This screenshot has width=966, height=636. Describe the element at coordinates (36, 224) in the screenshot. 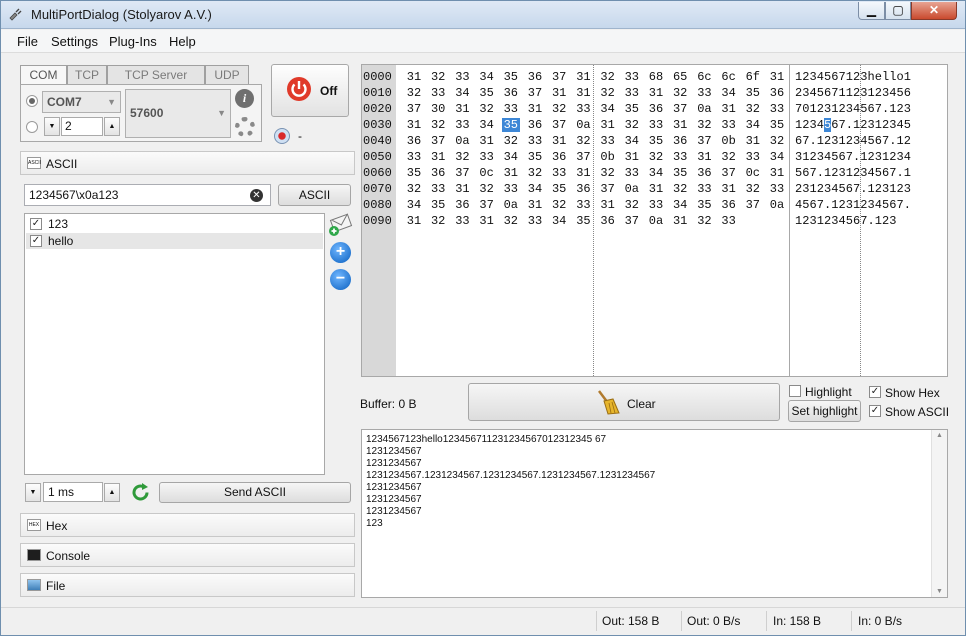

I see `item-checkbox: ✓` at that location.